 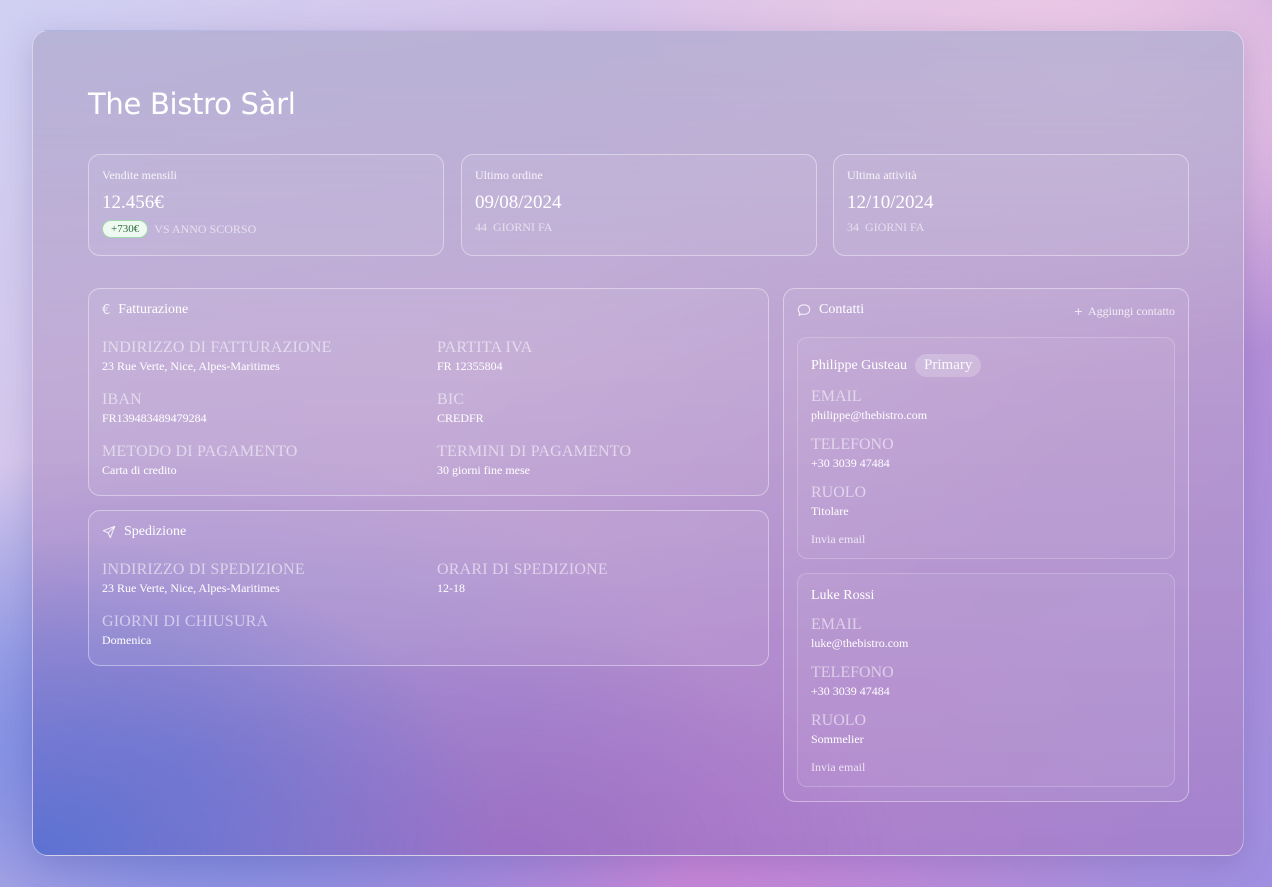 What do you see at coordinates (859, 633) in the screenshot?
I see `contact-email-field: EMAIL luke@thebistro.com` at bounding box center [859, 633].